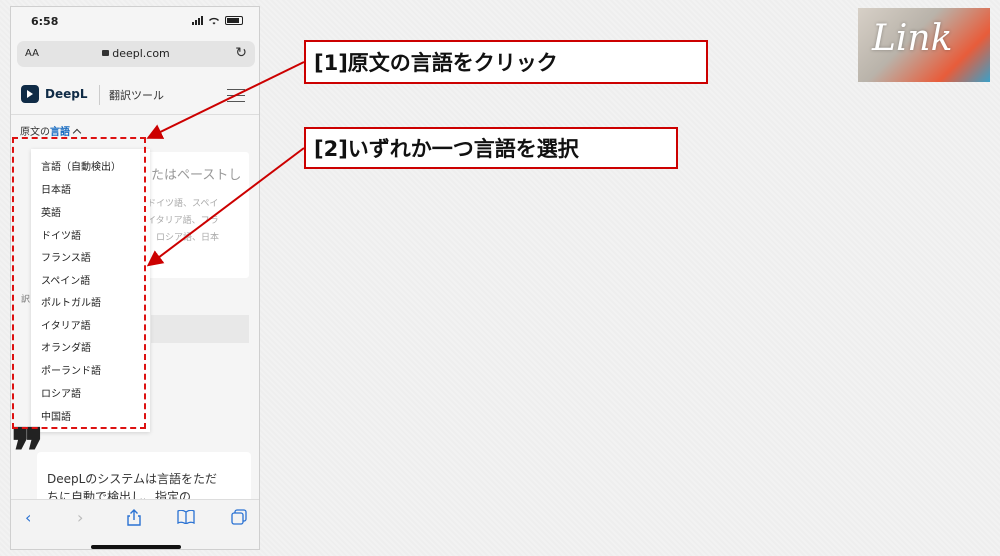 This screenshot has width=1000, height=556. I want to click on url-display: deepl.com, so click(136, 53).